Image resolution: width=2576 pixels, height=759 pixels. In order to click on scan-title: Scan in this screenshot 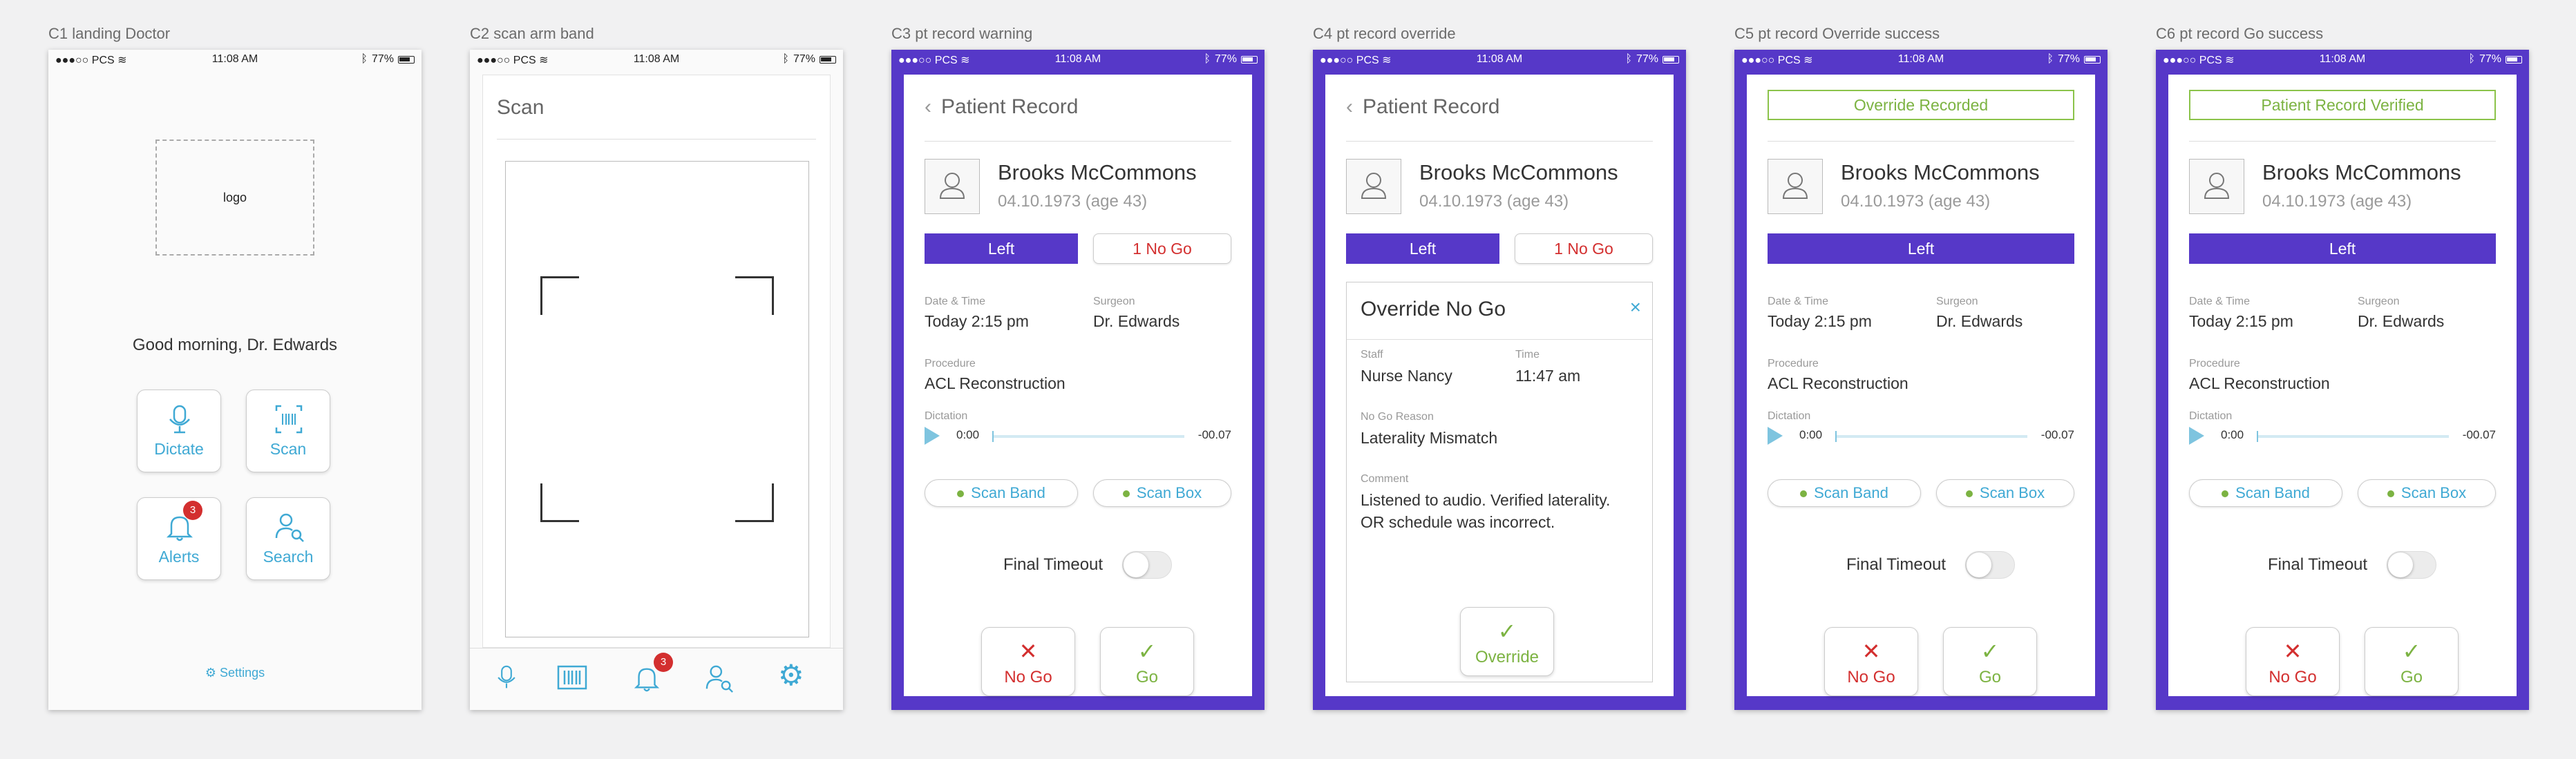, I will do `click(520, 107)`.